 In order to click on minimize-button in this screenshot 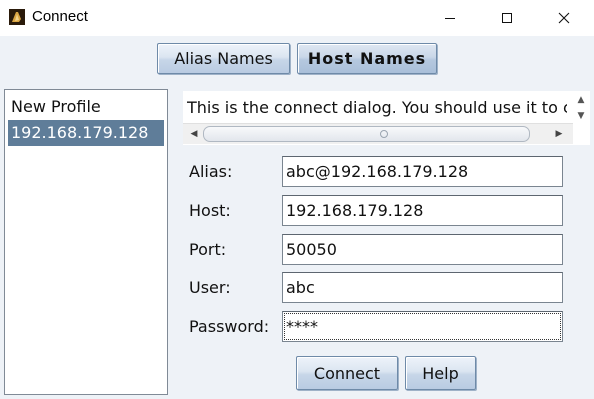, I will do `click(450, 18)`.